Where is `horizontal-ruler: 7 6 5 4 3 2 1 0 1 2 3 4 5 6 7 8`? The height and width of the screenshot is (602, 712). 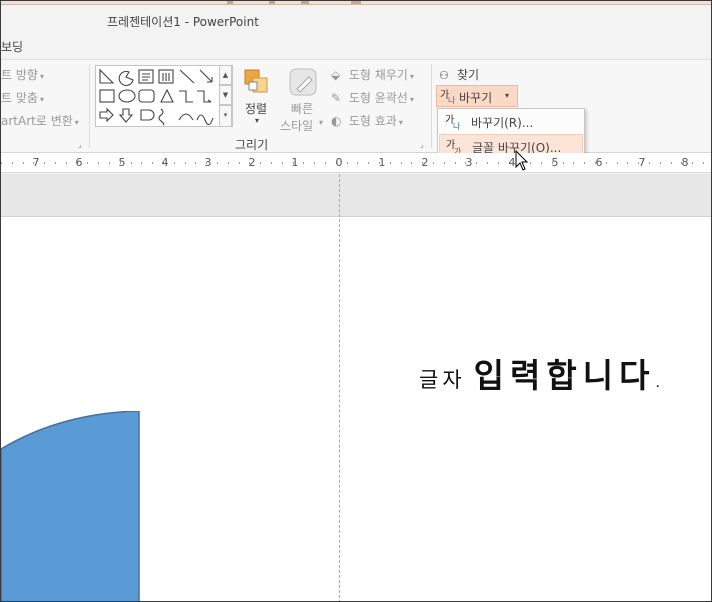 horizontal-ruler: 7 6 5 4 3 2 1 0 1 2 3 4 5 6 7 8 is located at coordinates (356, 163).